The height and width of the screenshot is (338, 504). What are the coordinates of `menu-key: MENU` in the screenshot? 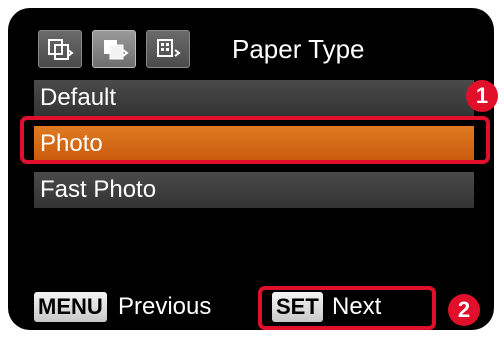 It's located at (70, 307).